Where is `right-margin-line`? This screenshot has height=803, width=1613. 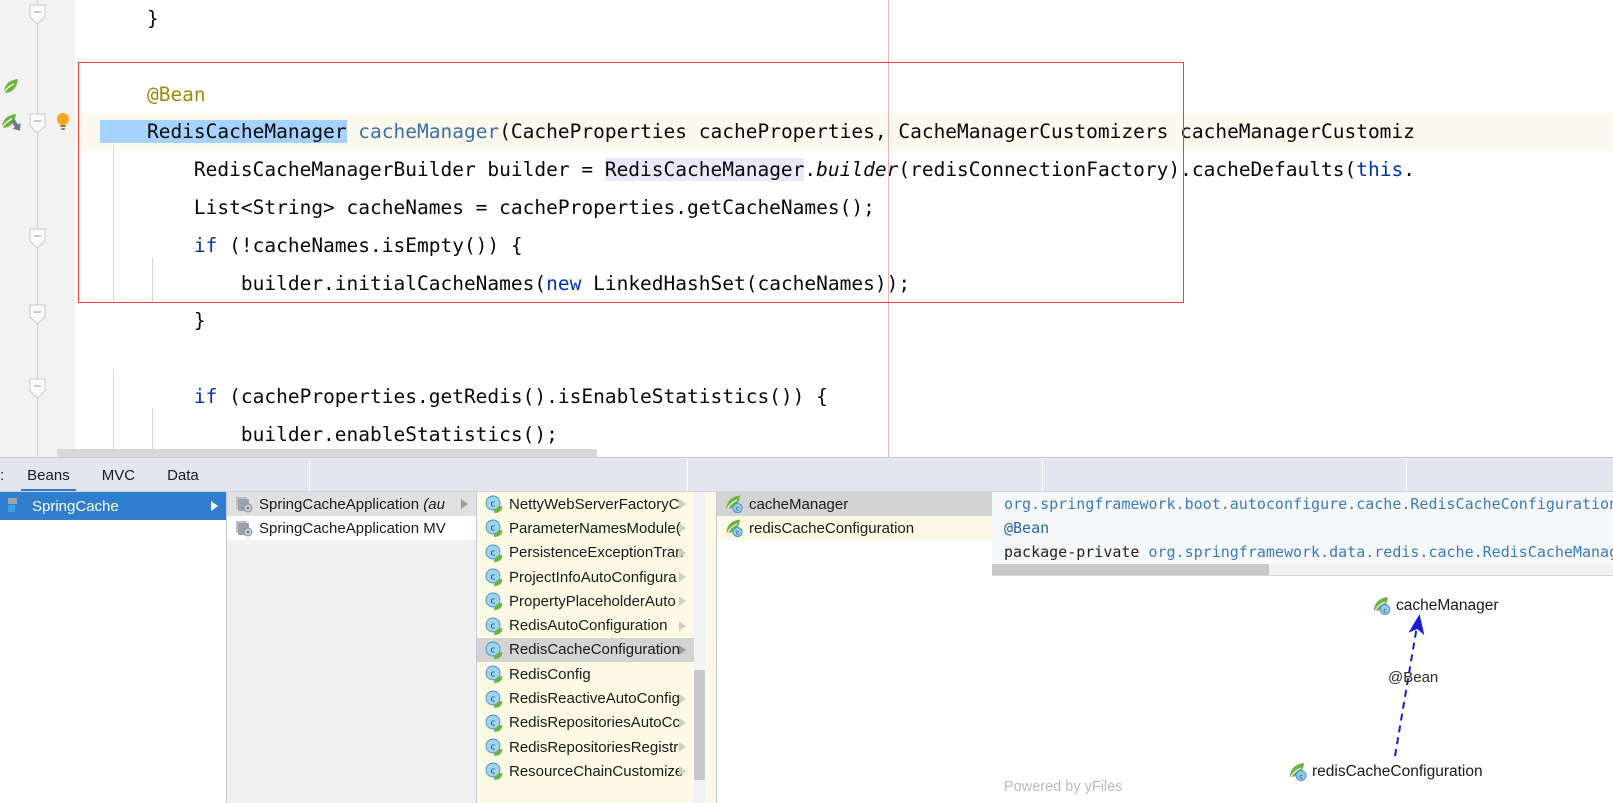 right-margin-line is located at coordinates (888, 229).